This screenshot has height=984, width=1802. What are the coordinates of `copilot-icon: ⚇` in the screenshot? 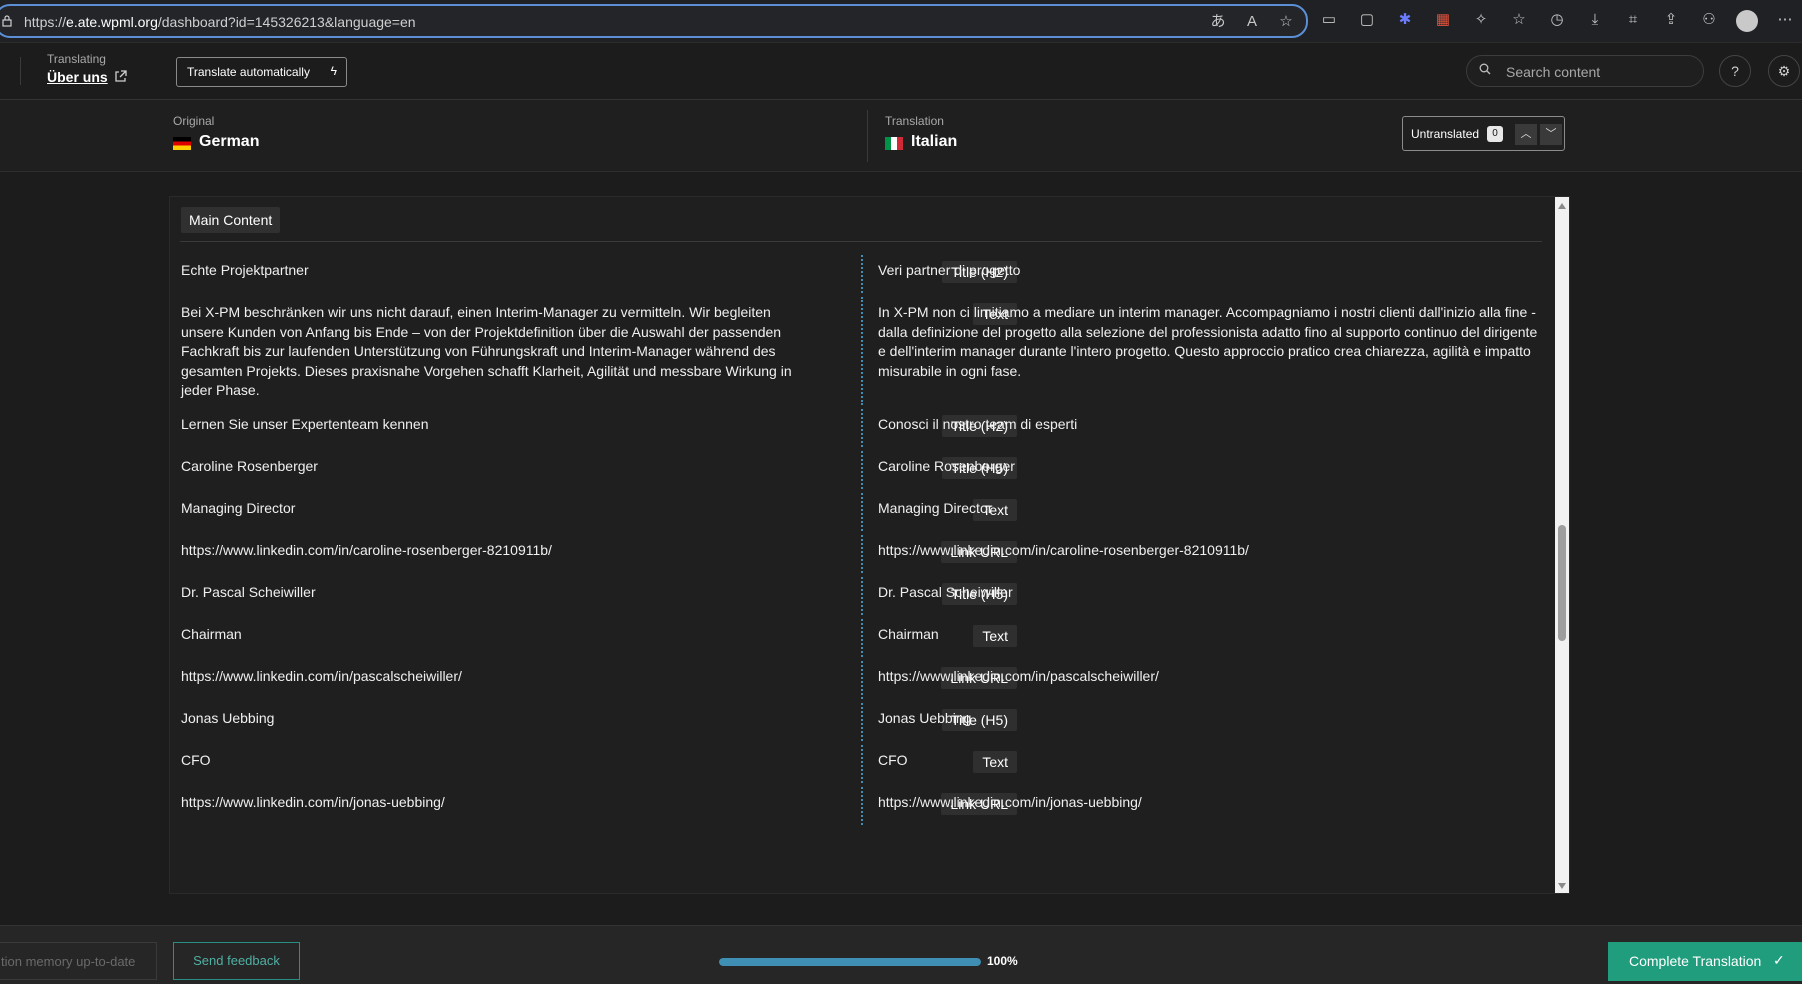 It's located at (1709, 21).